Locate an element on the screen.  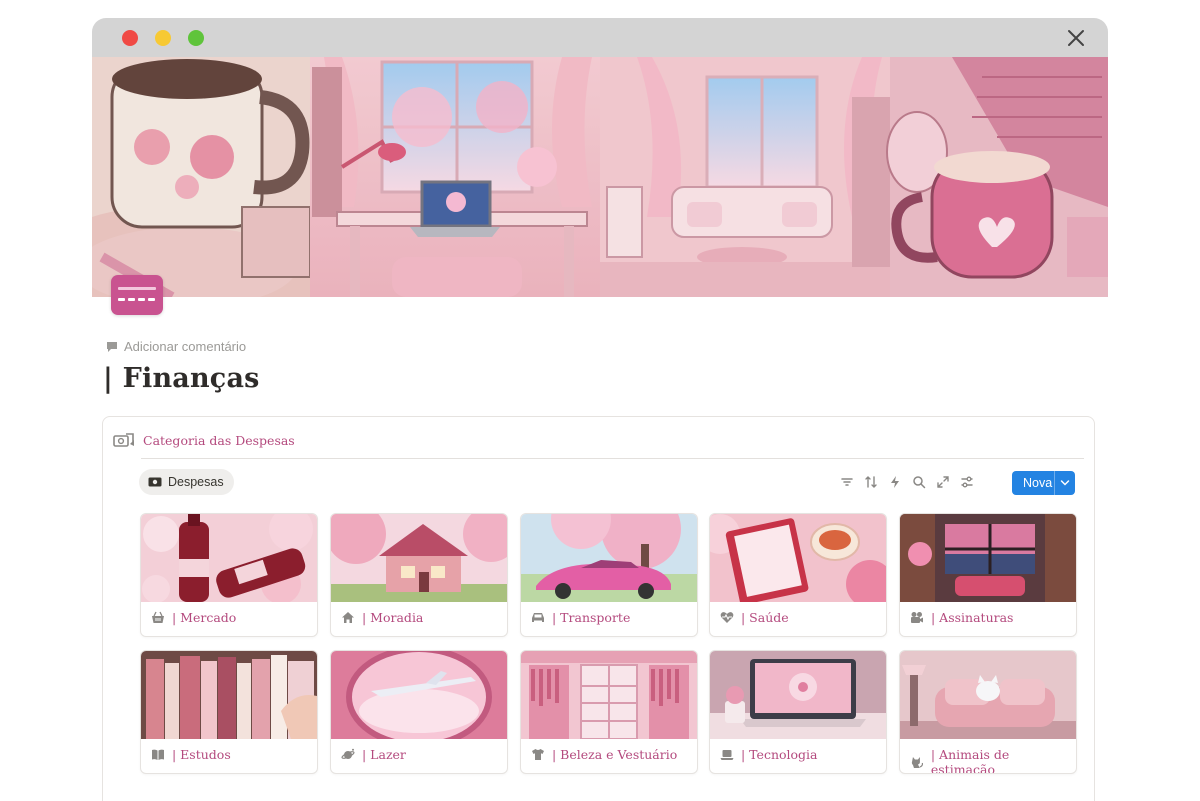
shirt-icon is located at coordinates (538, 754).